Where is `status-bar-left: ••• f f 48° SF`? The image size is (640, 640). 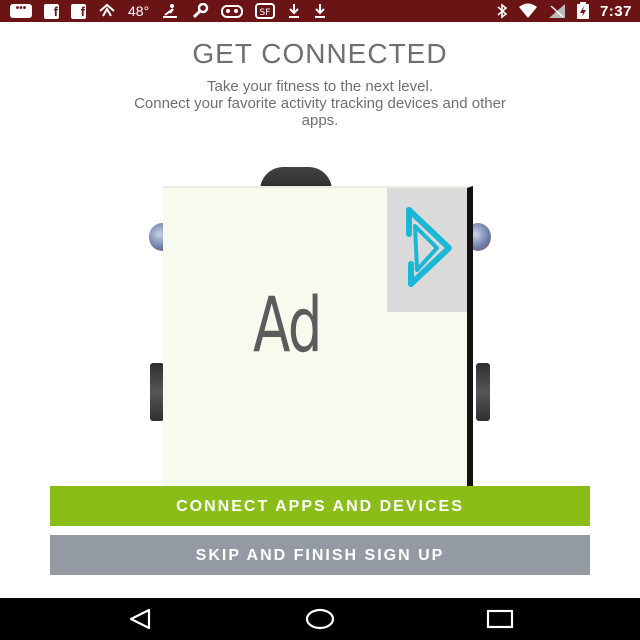 status-bar-left: ••• f f 48° SF is located at coordinates (168, 11).